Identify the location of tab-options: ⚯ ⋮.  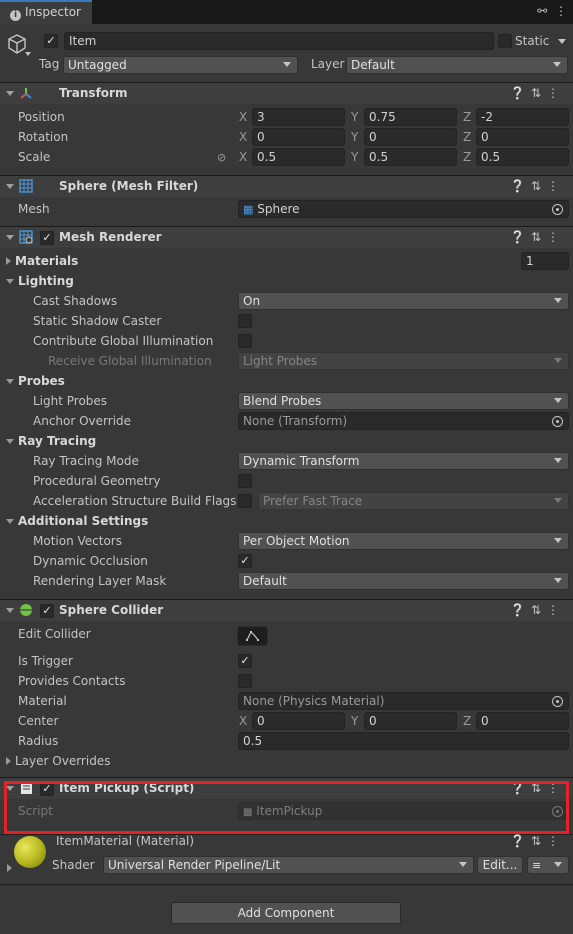
(552, 11).